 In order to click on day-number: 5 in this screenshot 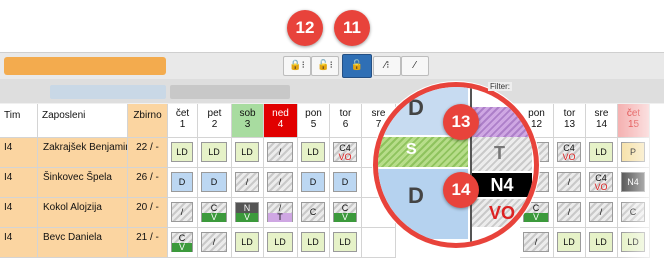, I will do `click(313, 124)`.